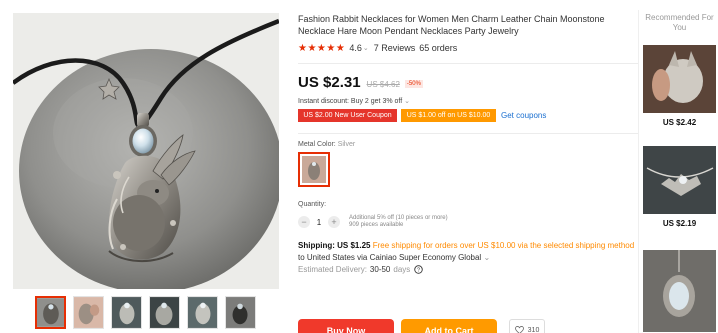 The height and width of the screenshot is (333, 718). I want to click on new-user-coupon: US $2.00 New User Coupon, so click(347, 115).